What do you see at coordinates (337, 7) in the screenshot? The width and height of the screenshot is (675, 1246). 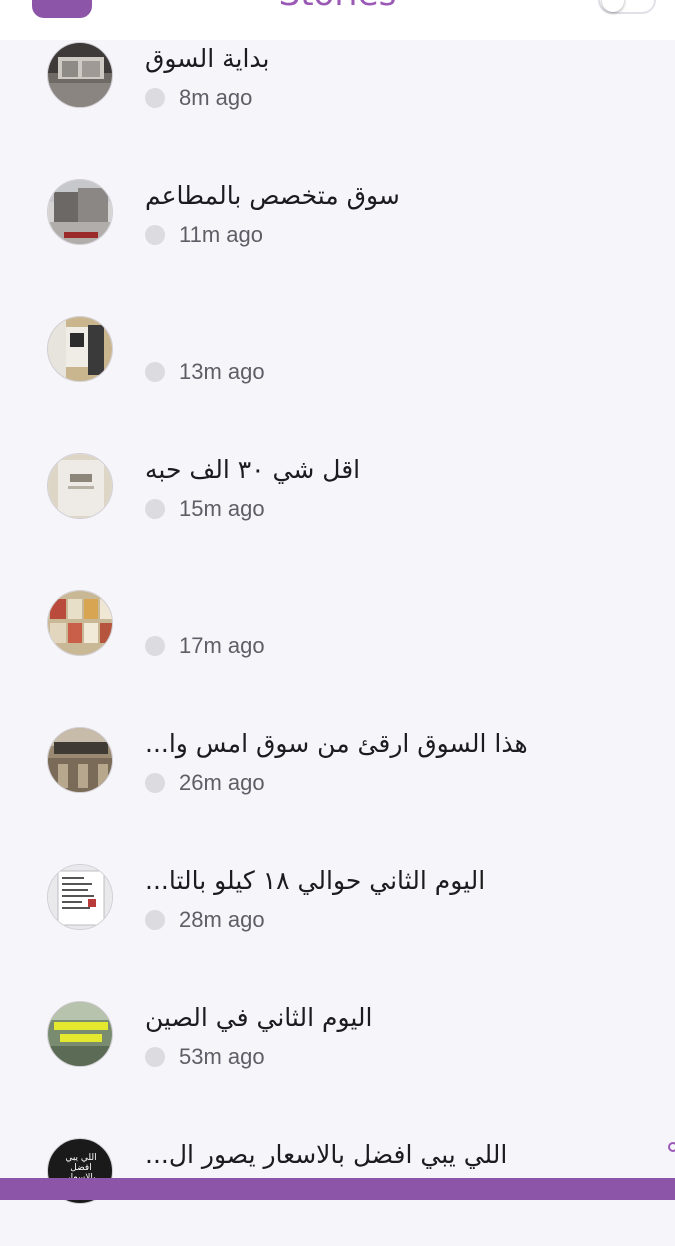 I see `page-title: Stories` at bounding box center [337, 7].